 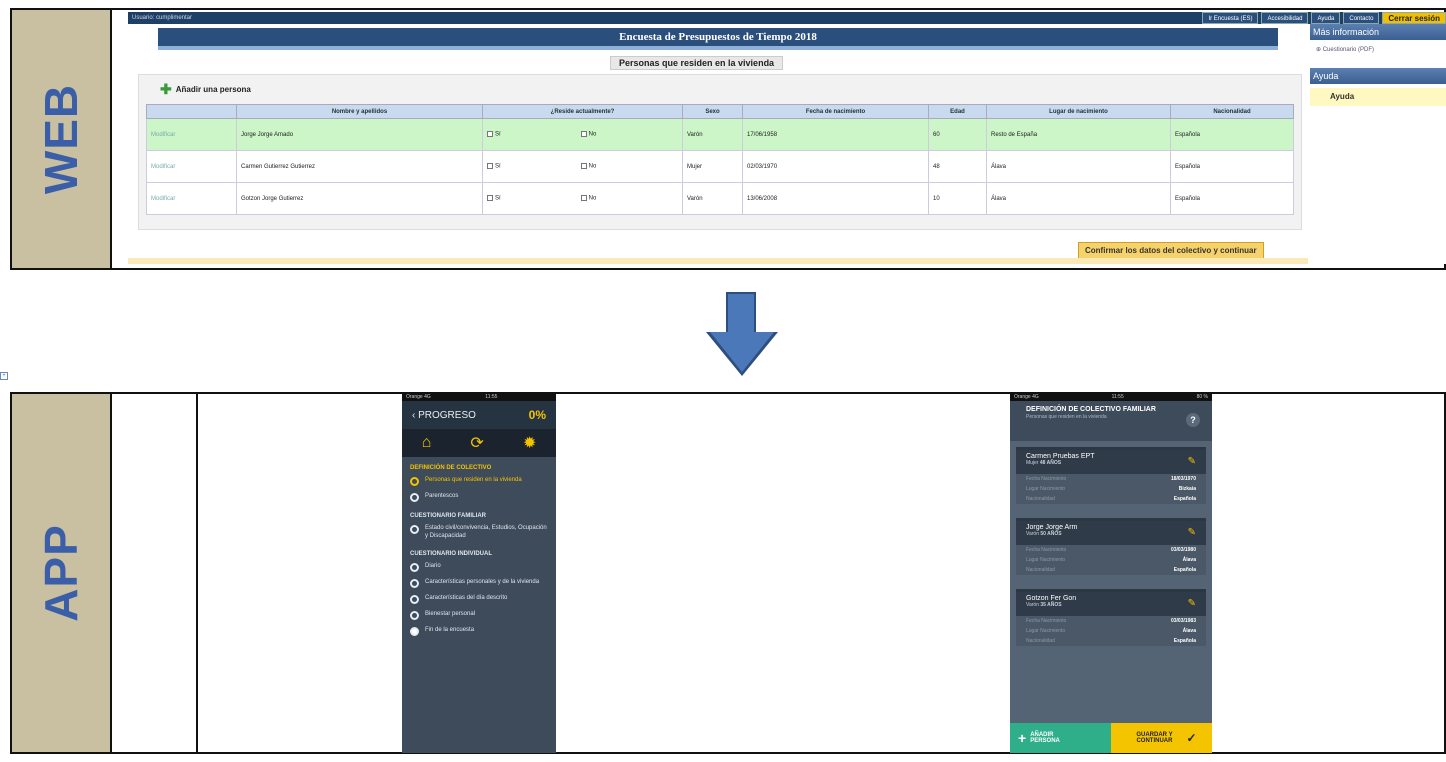 I want to click on col-header-dob: Fecha de nacimiento, so click(x=835, y=111).